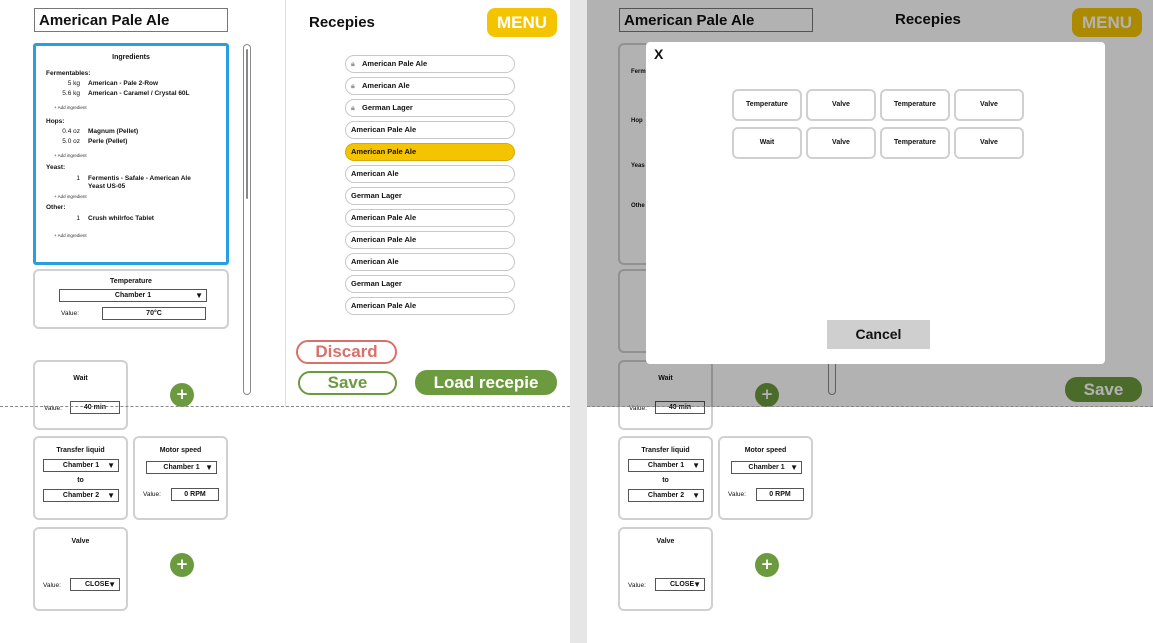  I want to click on option-wait: Wait, so click(767, 143).